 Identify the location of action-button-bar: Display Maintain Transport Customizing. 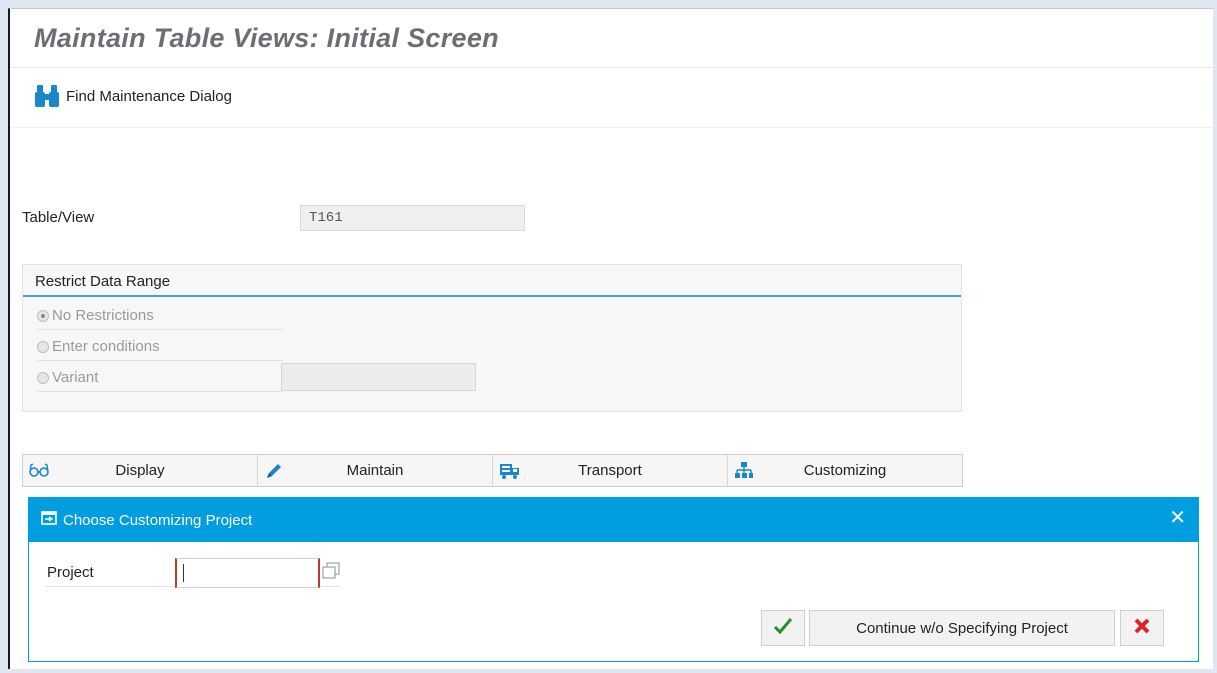
(492, 470).